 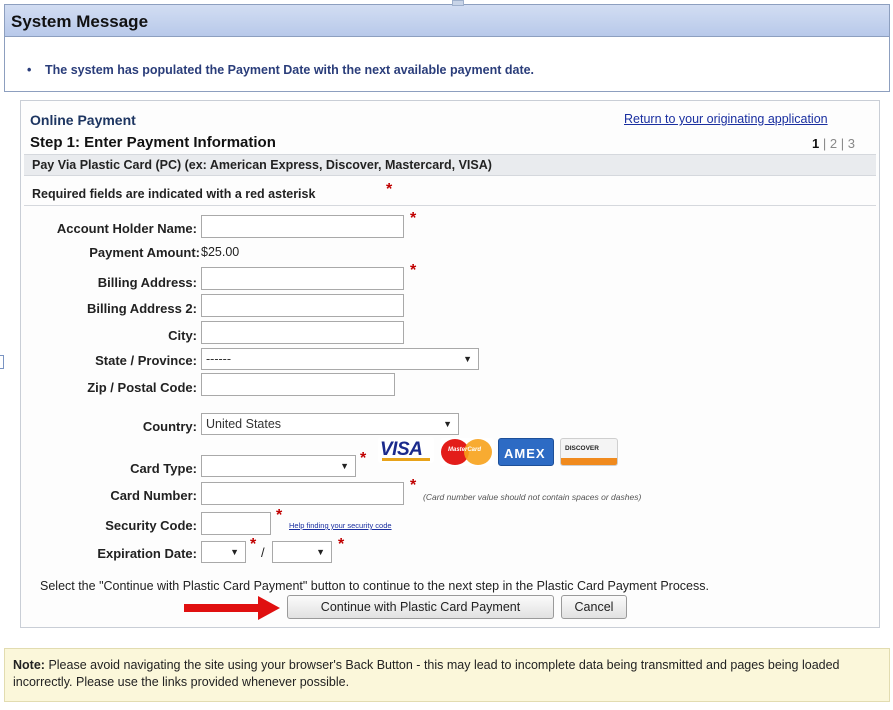 I want to click on card-number-label: Card Number:, so click(x=153, y=495).